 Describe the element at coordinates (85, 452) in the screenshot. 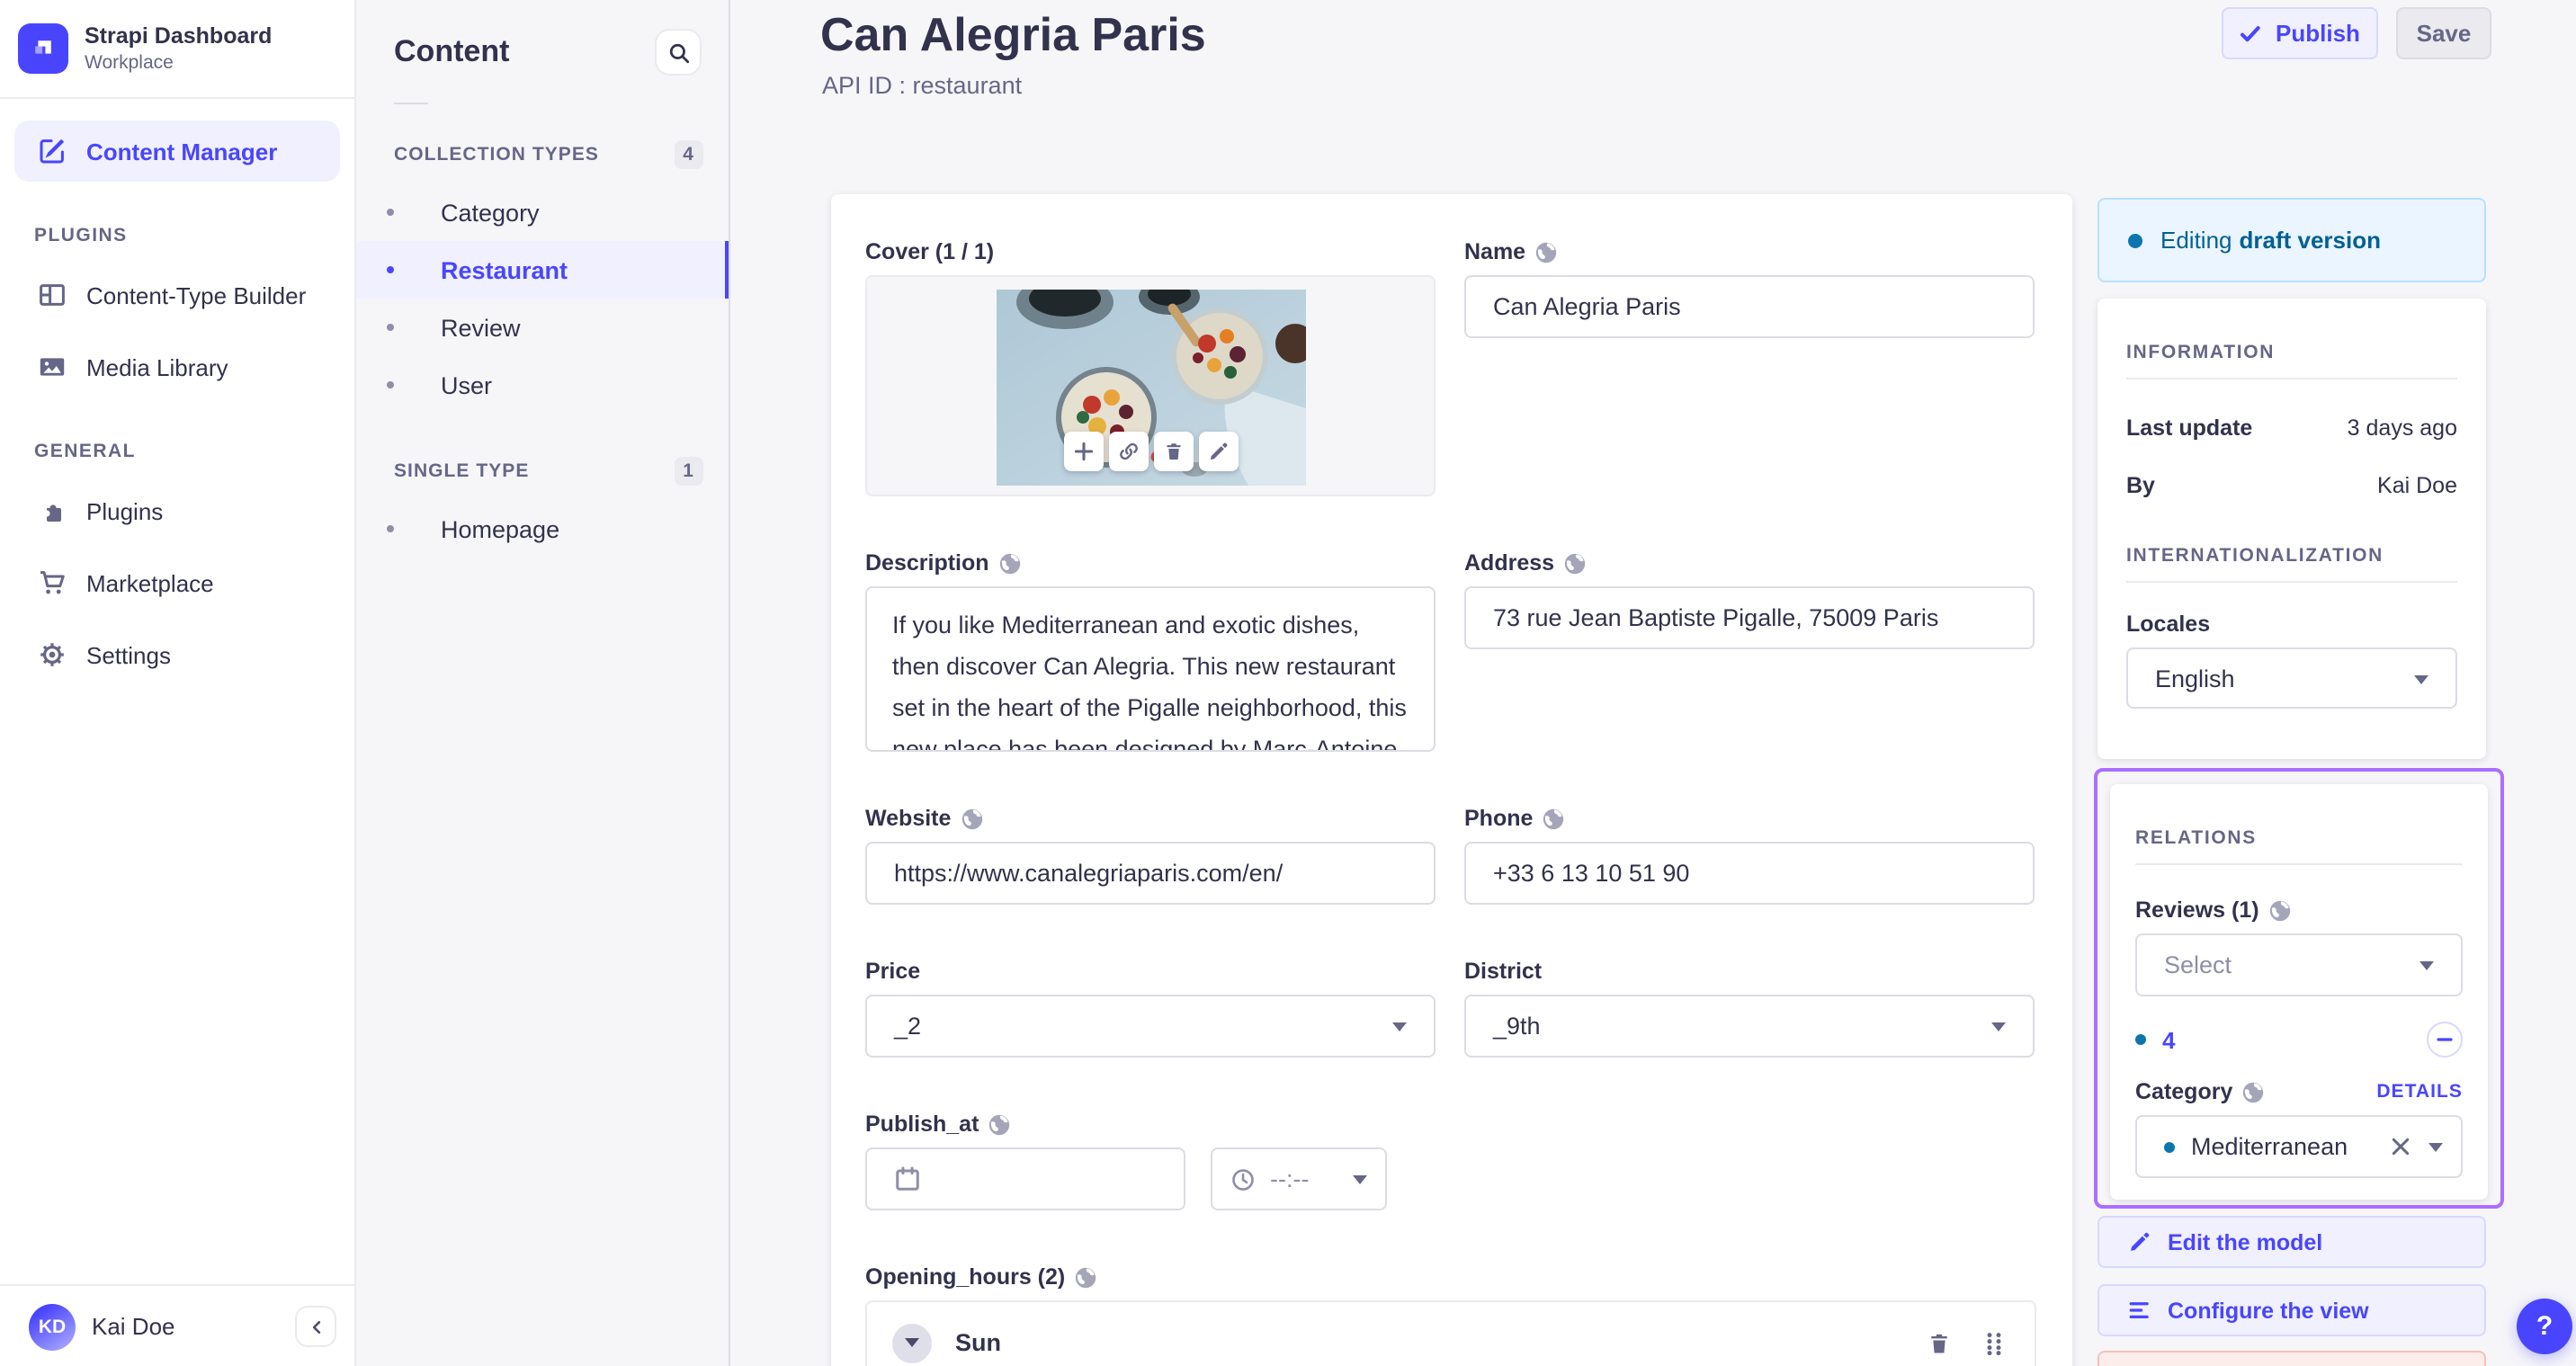

I see `sidebar-section-general: GENERAL` at that location.